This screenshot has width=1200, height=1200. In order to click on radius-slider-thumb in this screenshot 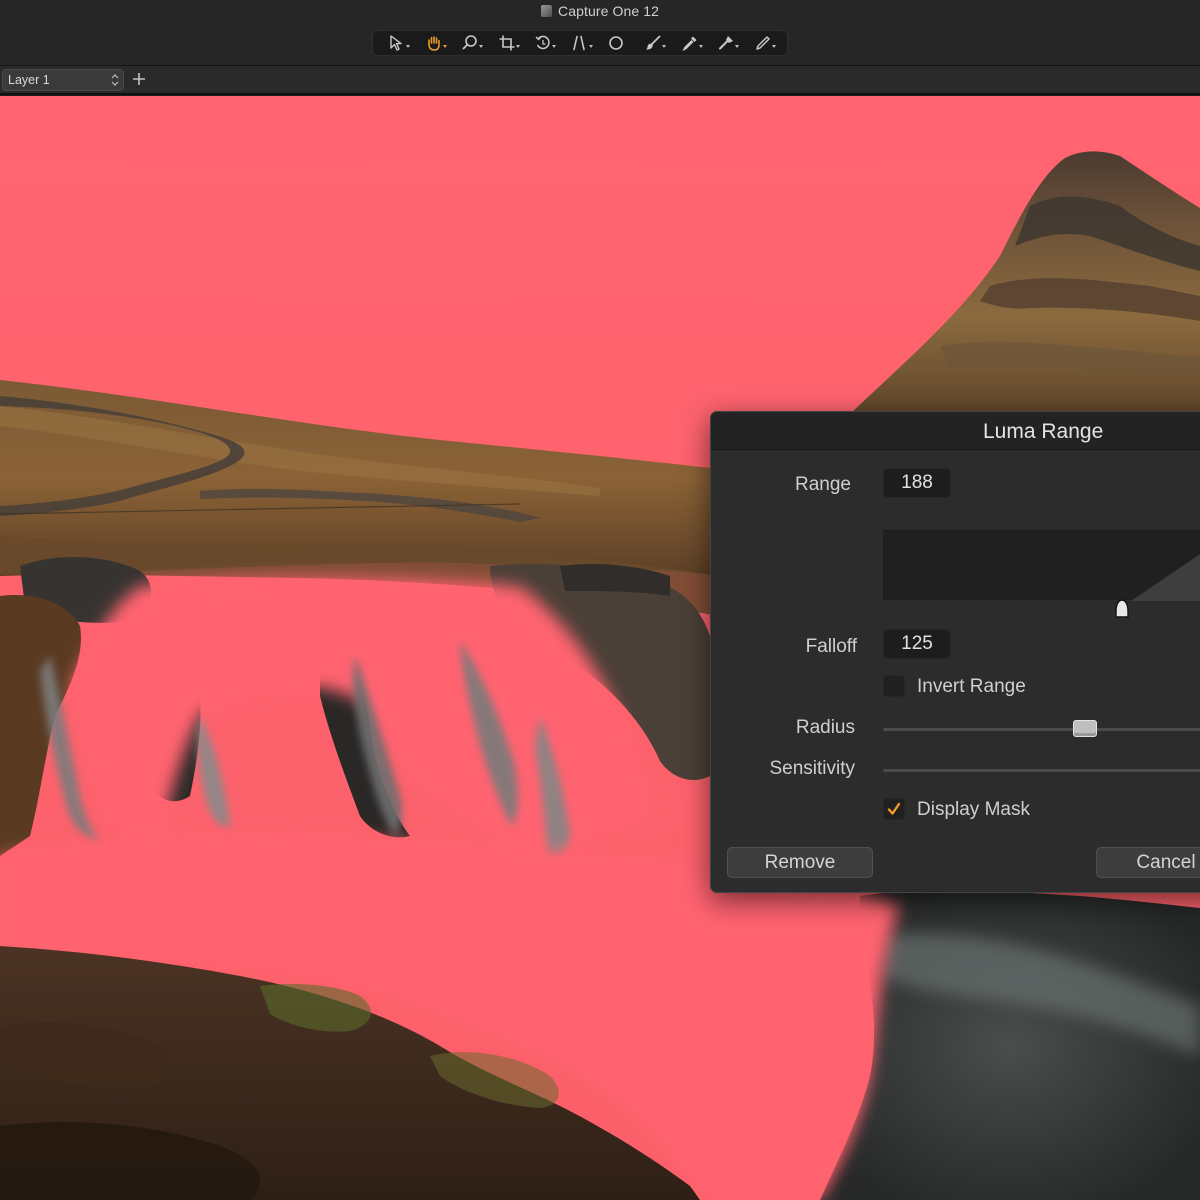, I will do `click(1084, 728)`.